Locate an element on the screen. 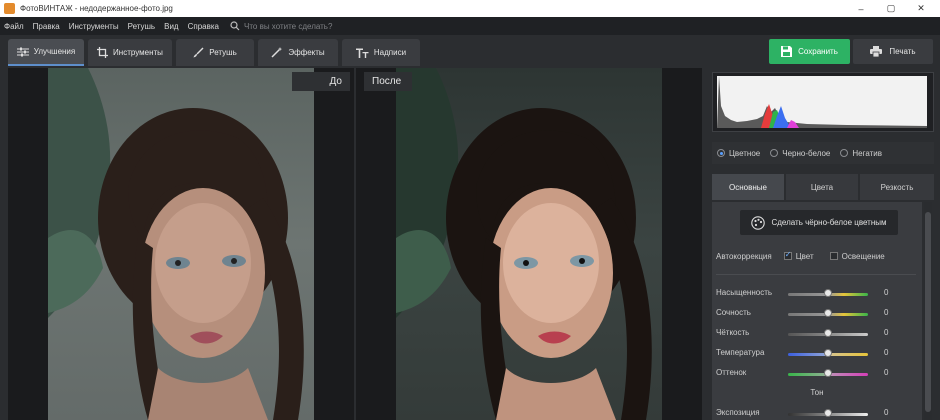 The image size is (940, 420). mode-bw-radio: Черно-белое is located at coordinates (800, 153).